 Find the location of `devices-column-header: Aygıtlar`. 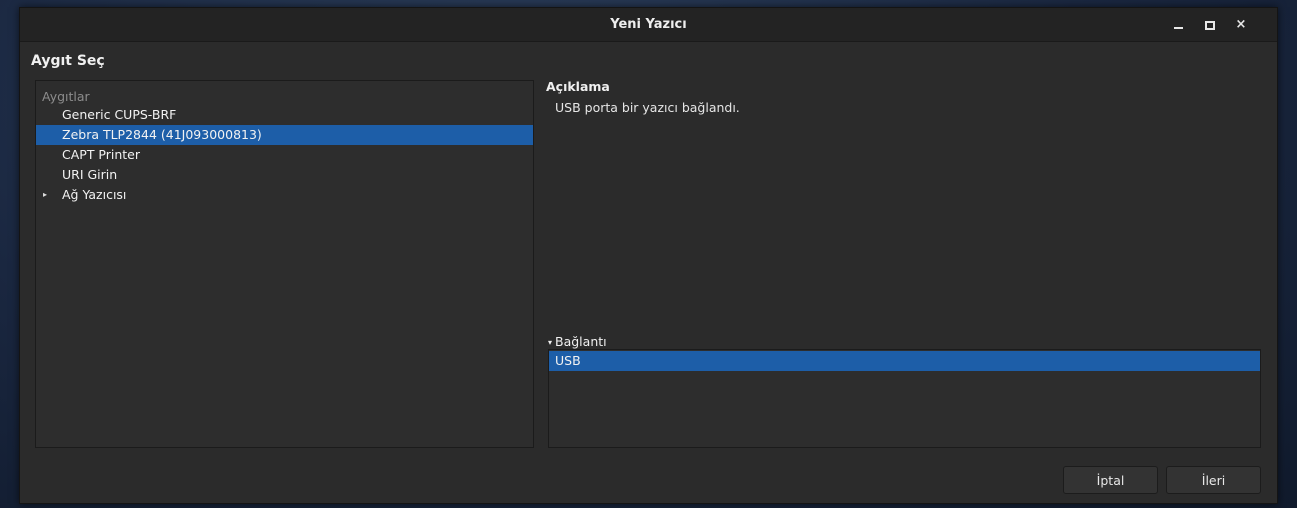

devices-column-header: Aygıtlar is located at coordinates (66, 96).